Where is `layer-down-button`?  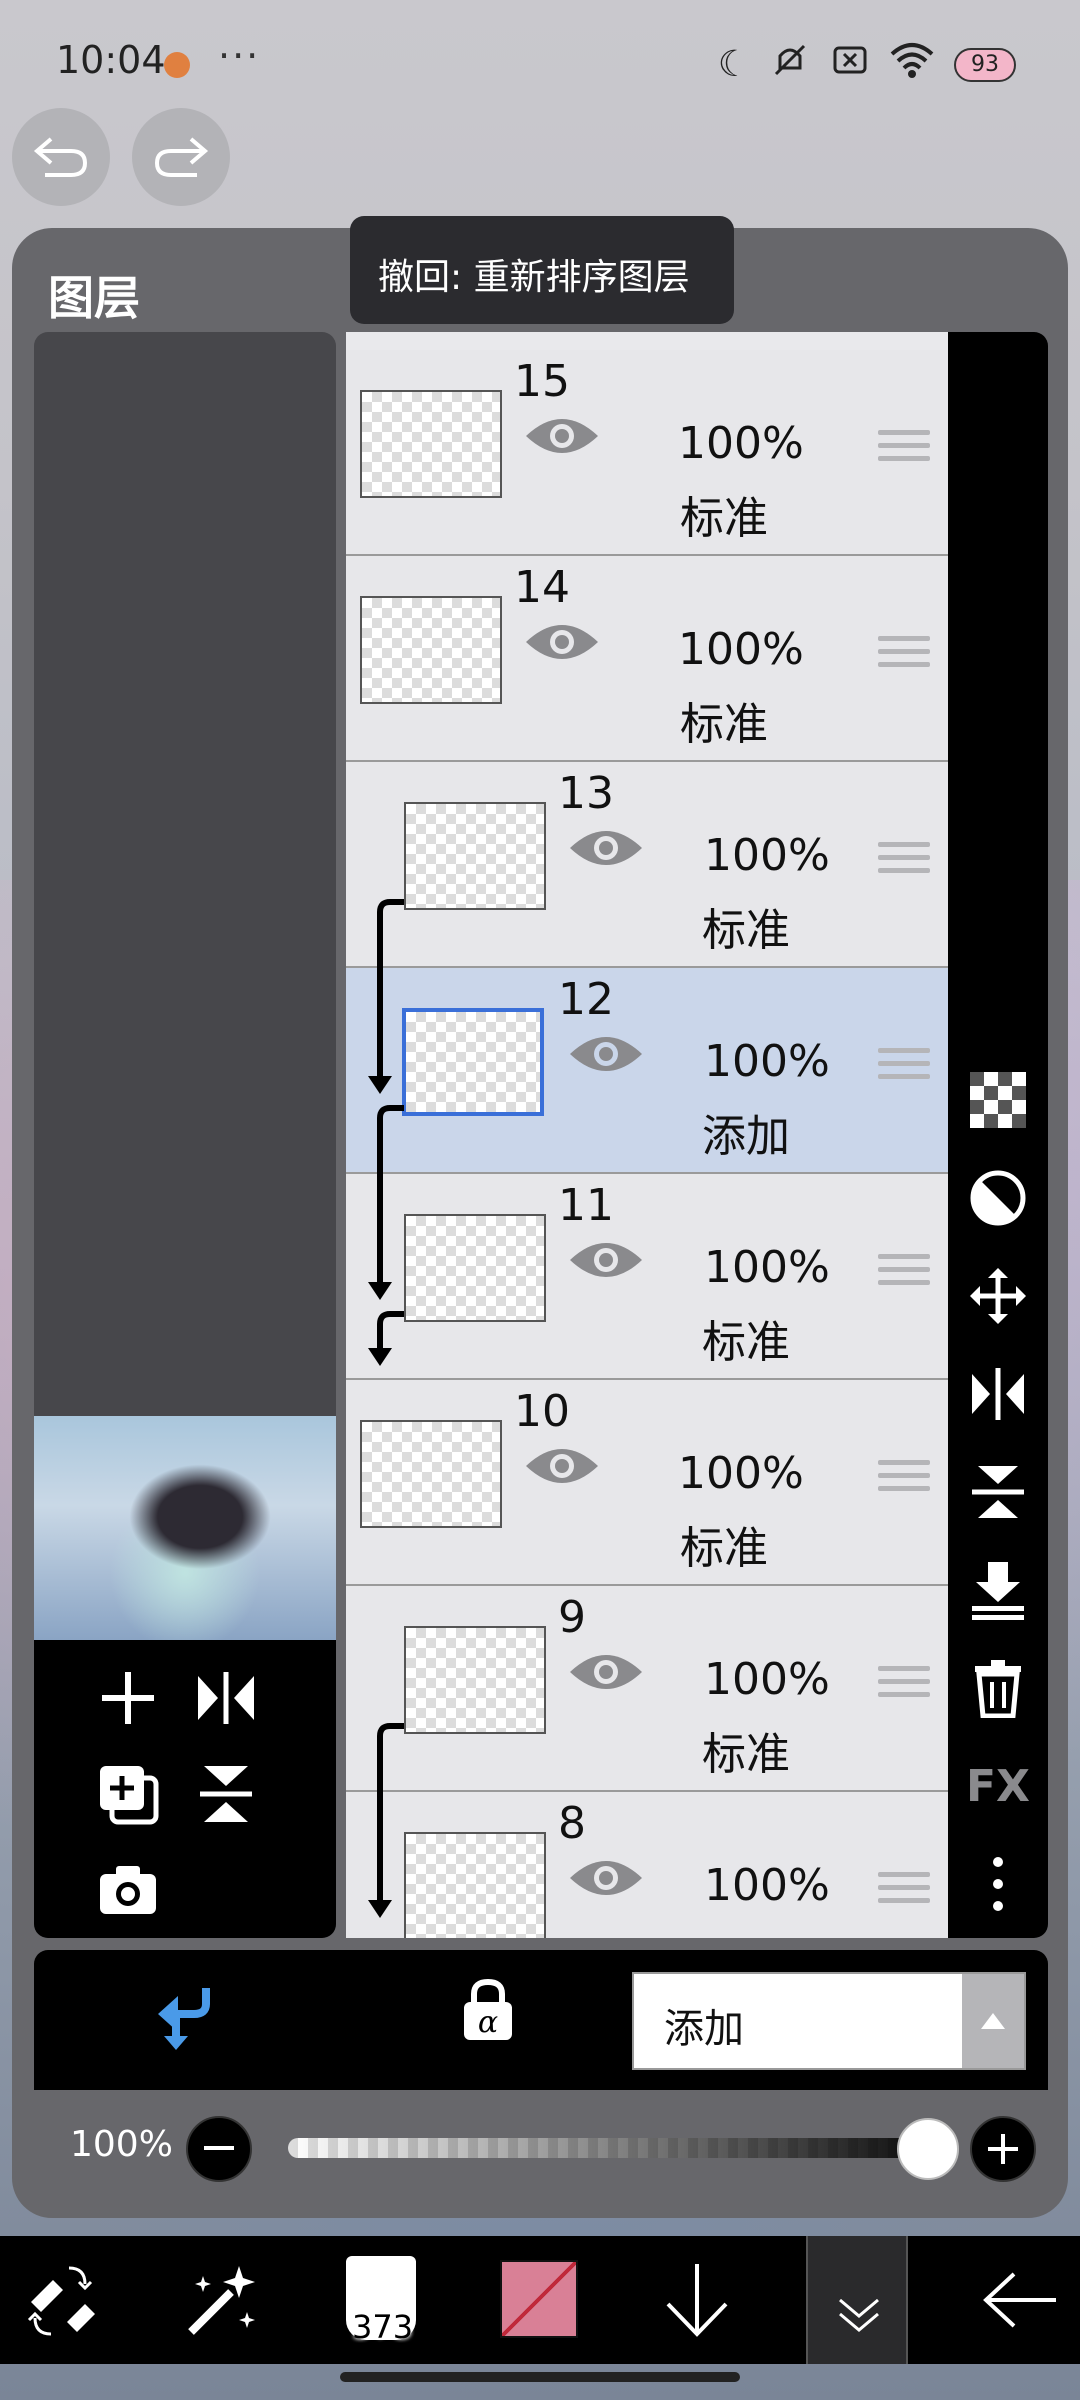
layer-down-button is located at coordinates (697, 2300).